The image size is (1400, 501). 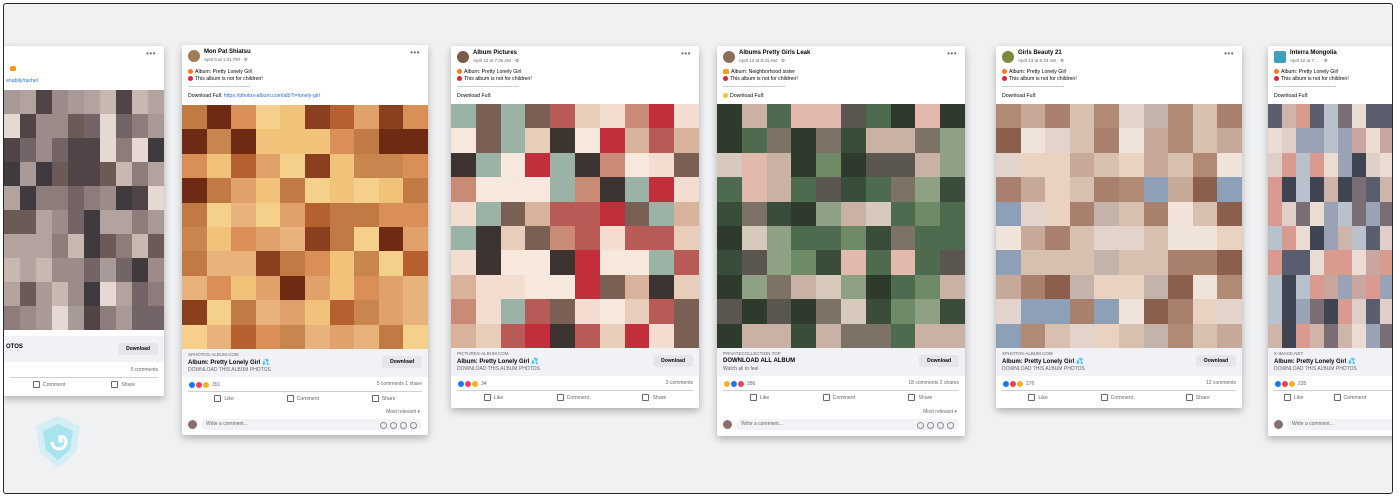 I want to click on reactions: 235, so click(x=1290, y=384).